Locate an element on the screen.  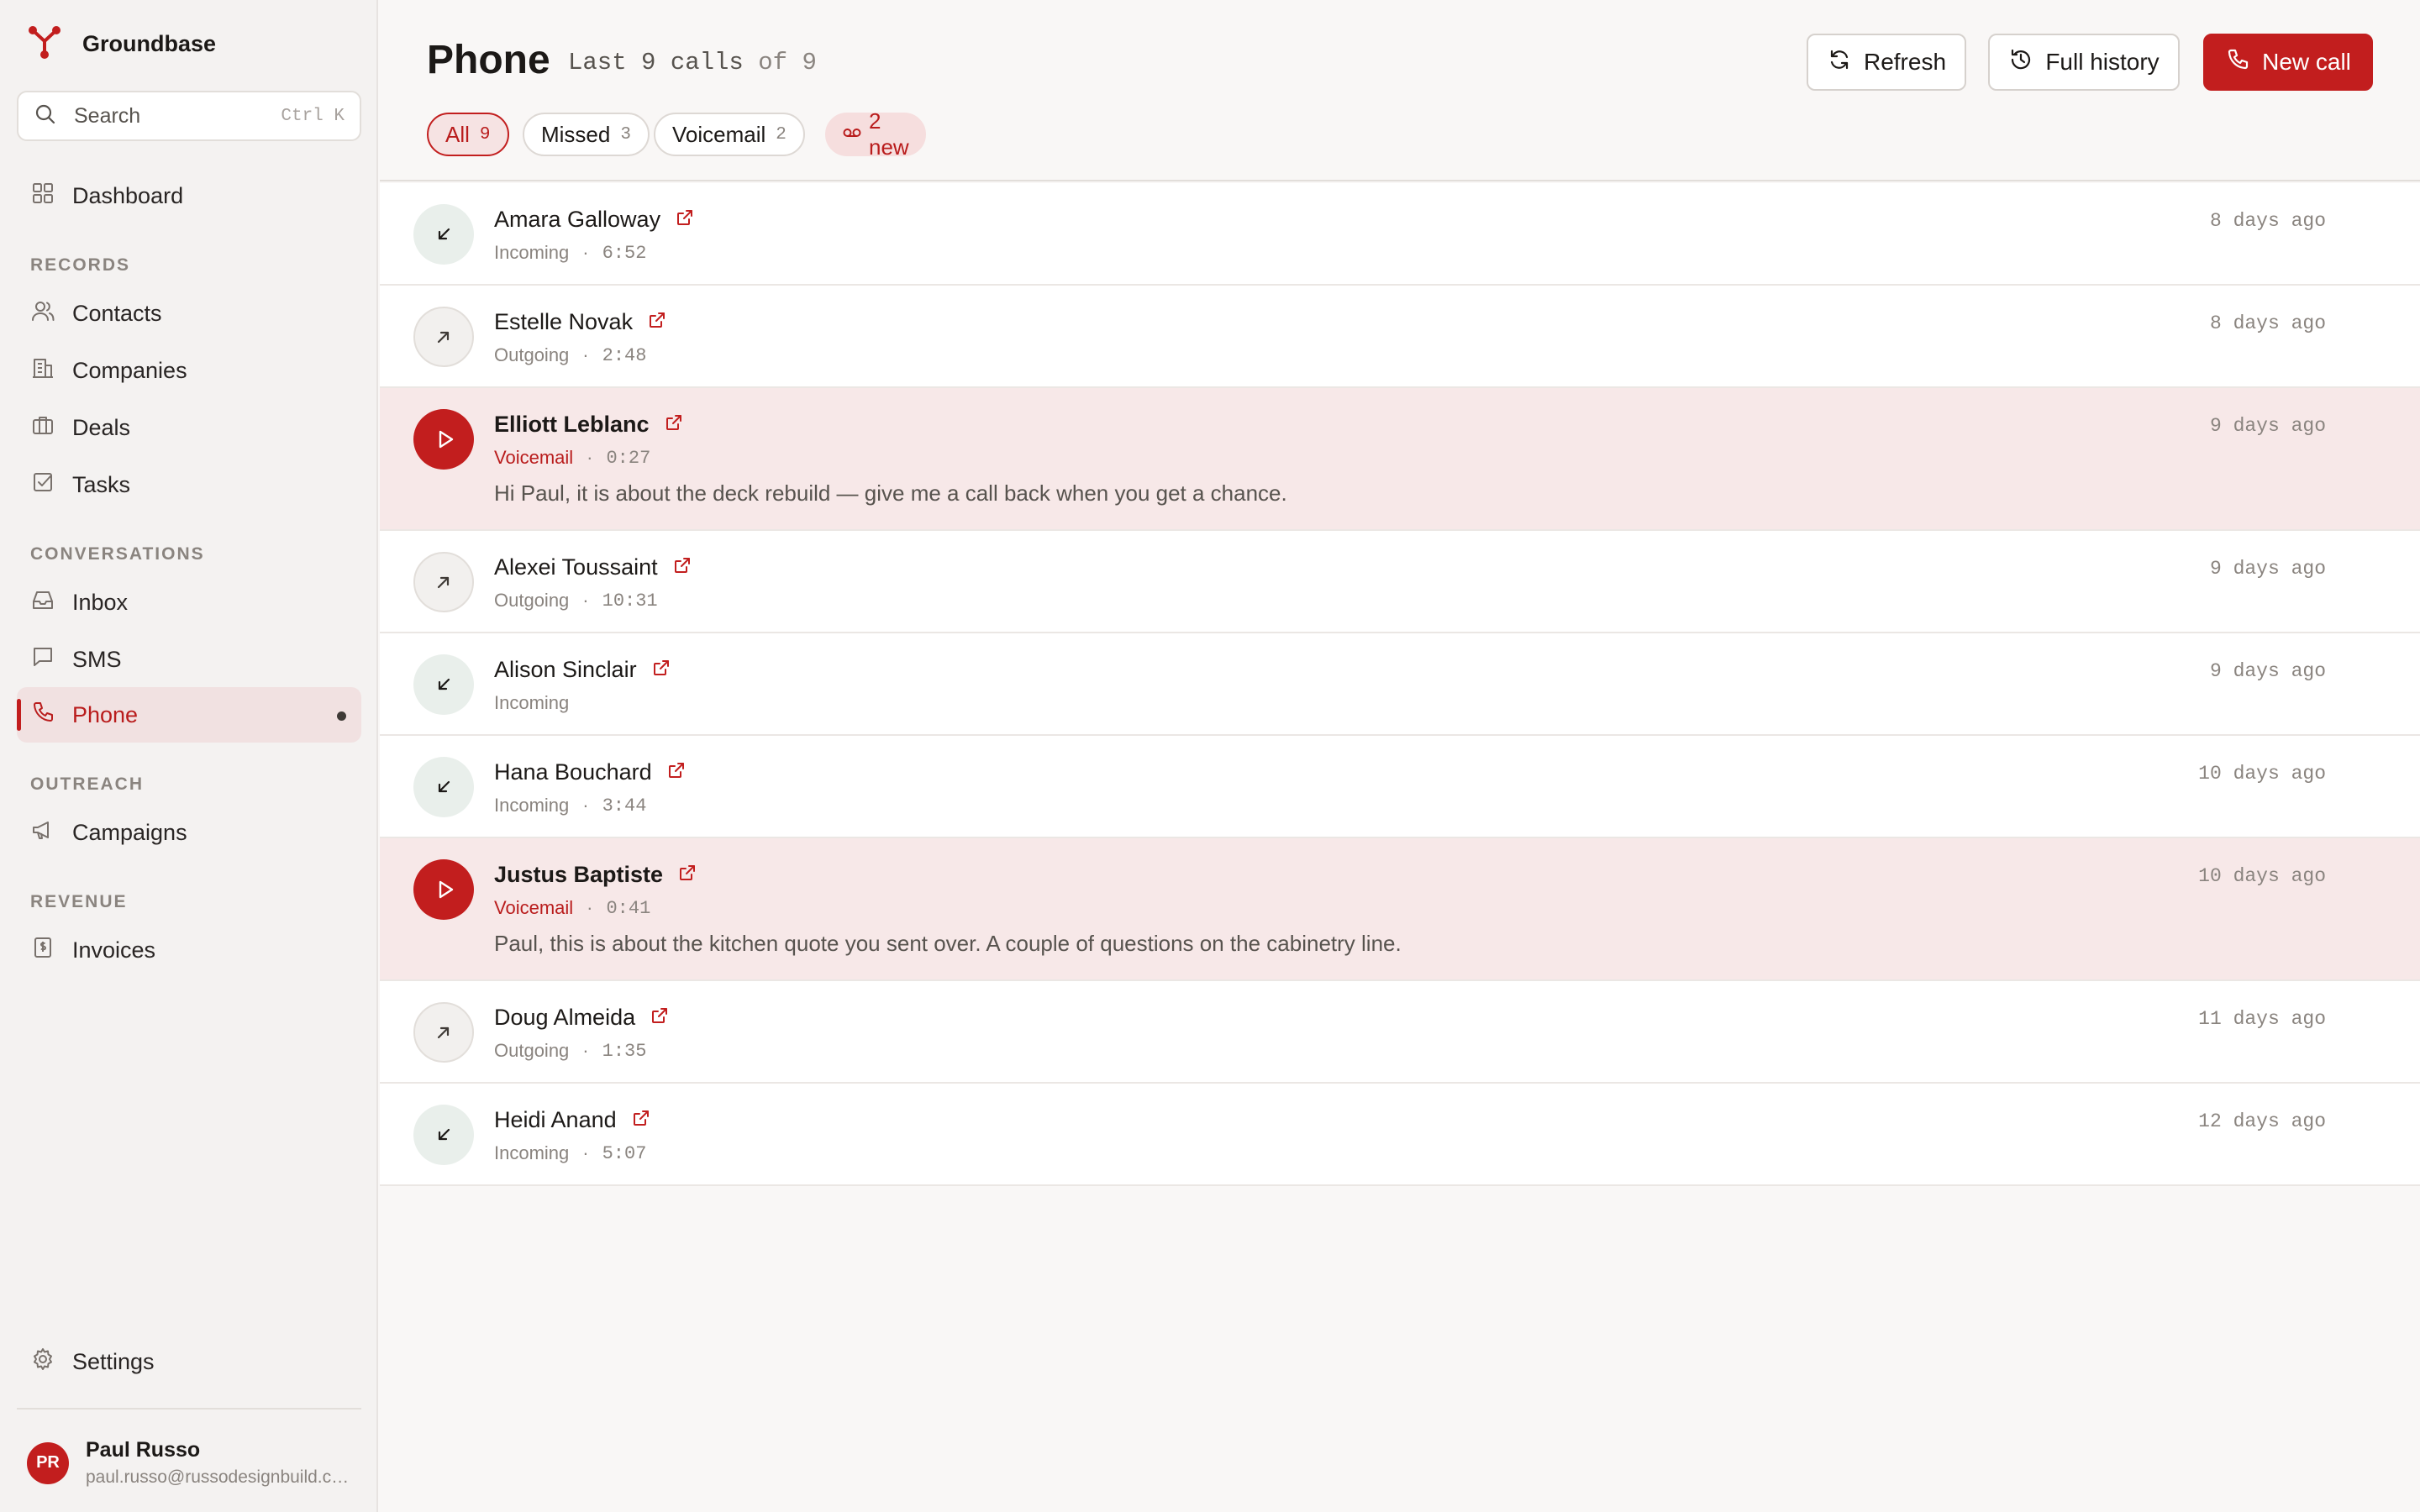
call-type: Voicemail is located at coordinates (534, 907).